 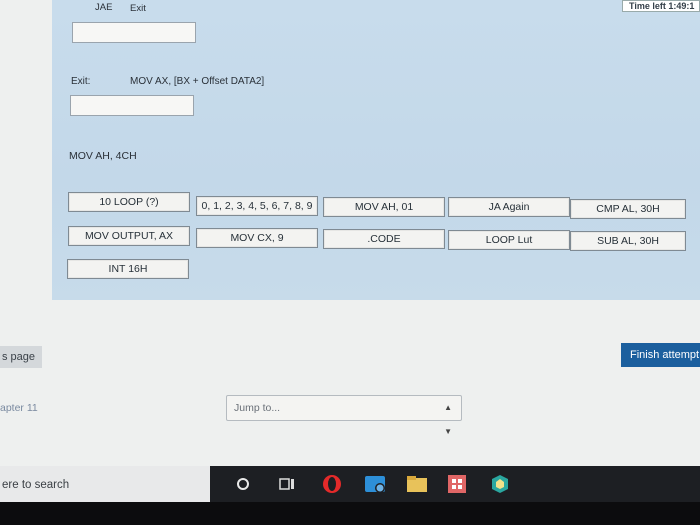 What do you see at coordinates (129, 236) in the screenshot?
I see `choice-chip-6: MOV OUTPUT, AX` at bounding box center [129, 236].